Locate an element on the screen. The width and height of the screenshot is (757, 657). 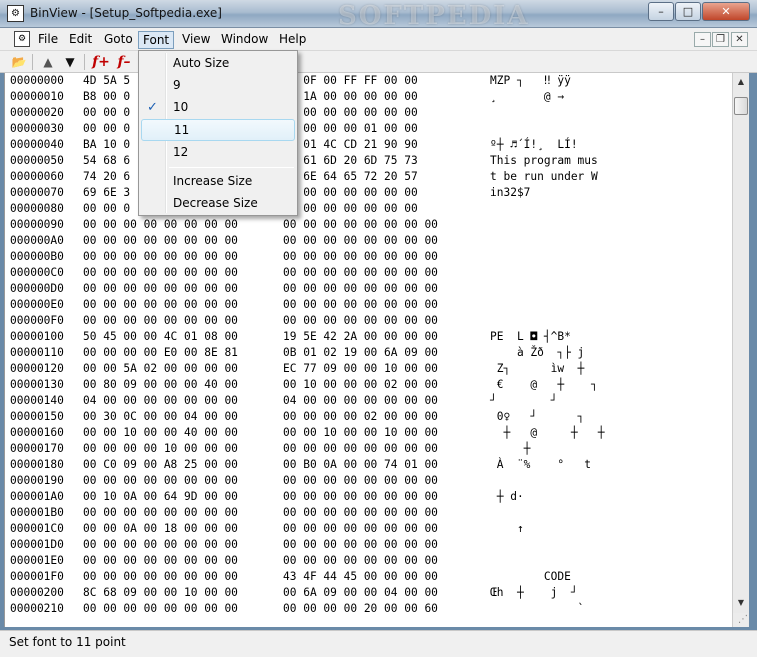
document-icon: ⚙ is located at coordinates (22, 39).